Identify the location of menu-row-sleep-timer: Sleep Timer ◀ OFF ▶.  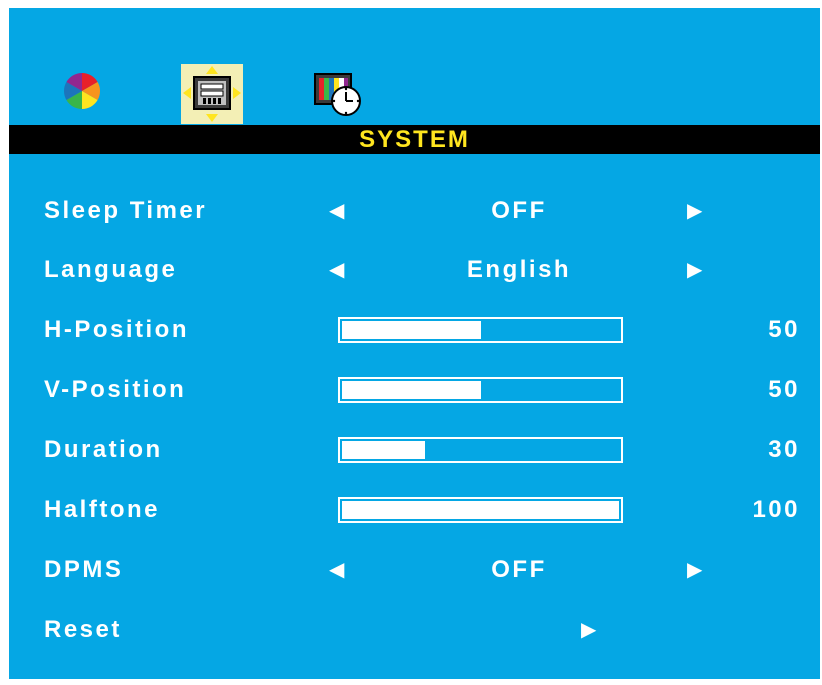
(414, 211).